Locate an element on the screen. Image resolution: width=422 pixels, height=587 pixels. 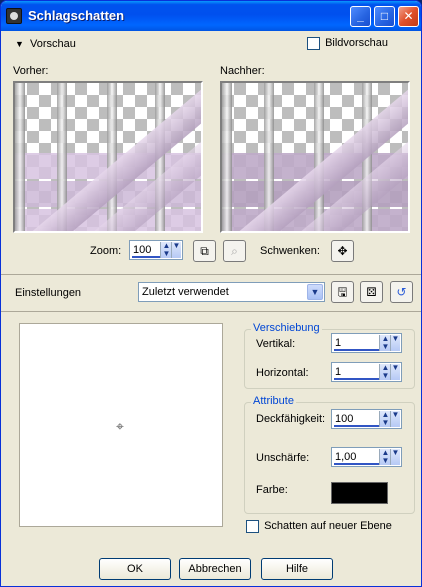
blur-label: Unschärfe: is located at coordinates (283, 458).